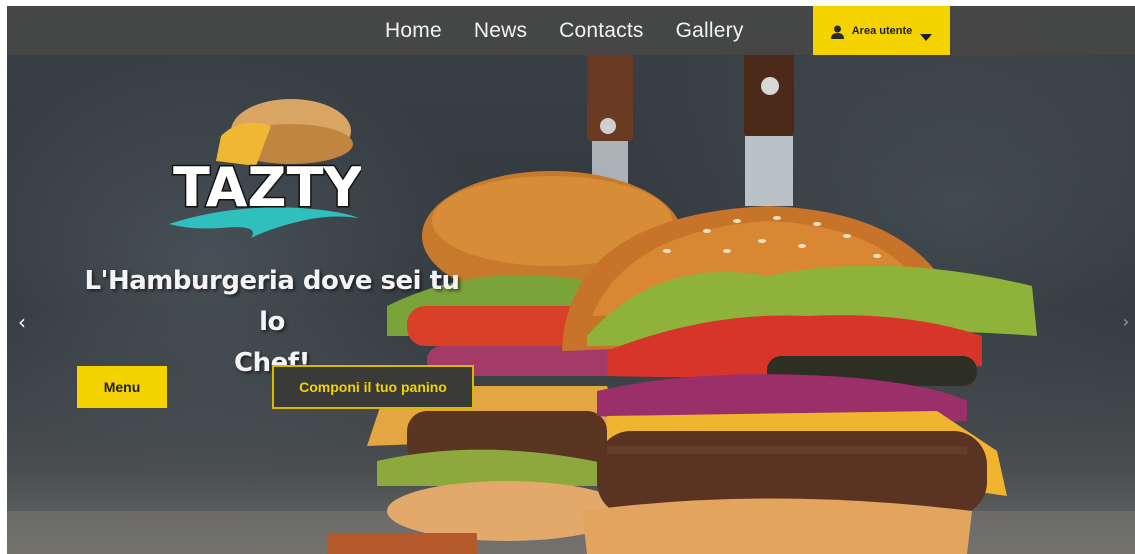 Image resolution: width=1135 pixels, height=554 pixels. I want to click on nav-link-contacts: Contacts, so click(601, 31).